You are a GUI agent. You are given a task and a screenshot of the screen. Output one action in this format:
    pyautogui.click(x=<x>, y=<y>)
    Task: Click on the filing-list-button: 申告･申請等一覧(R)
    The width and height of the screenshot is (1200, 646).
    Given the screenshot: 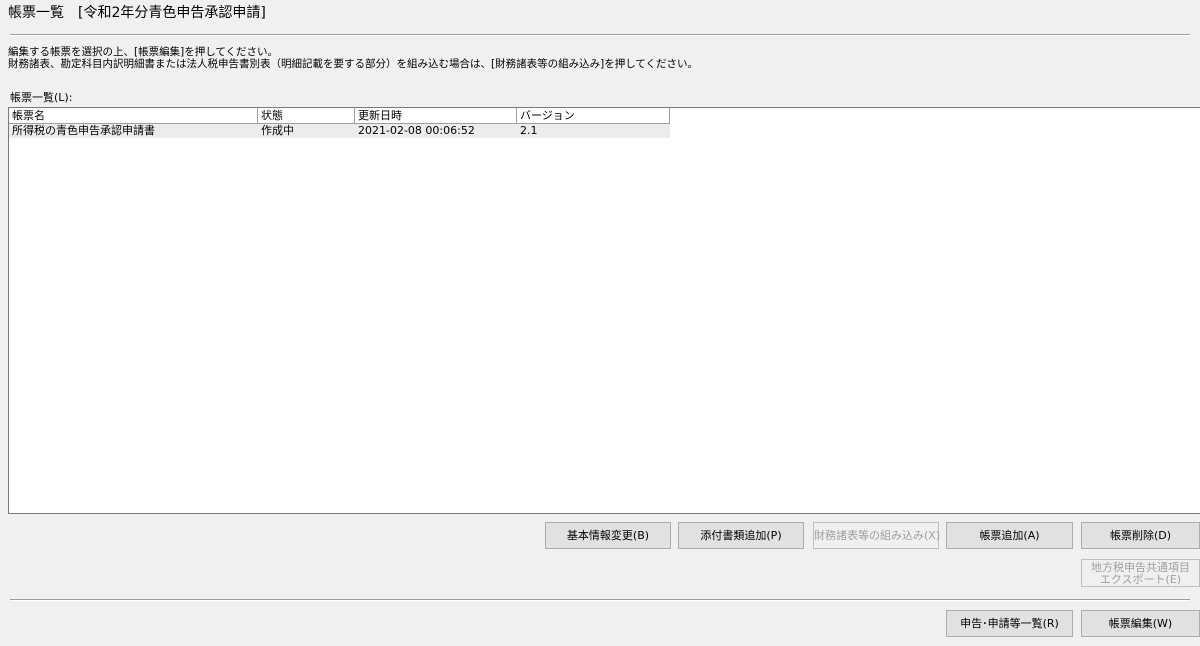 What is the action you would take?
    pyautogui.click(x=1009, y=623)
    